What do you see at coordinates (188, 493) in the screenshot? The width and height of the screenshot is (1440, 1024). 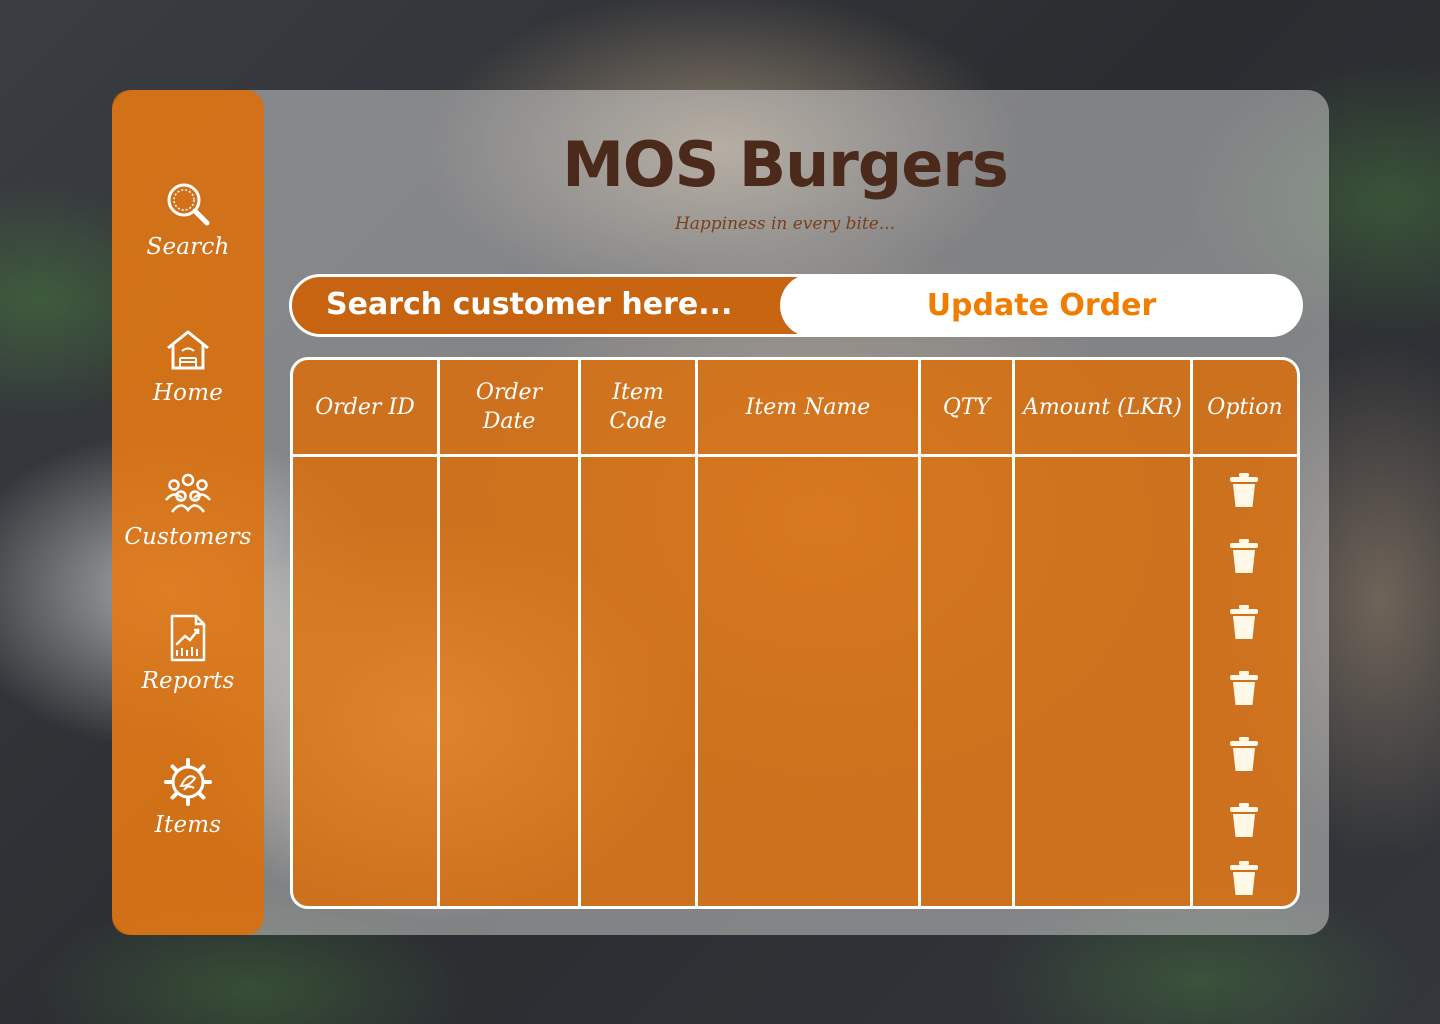 I see `customers-icon` at bounding box center [188, 493].